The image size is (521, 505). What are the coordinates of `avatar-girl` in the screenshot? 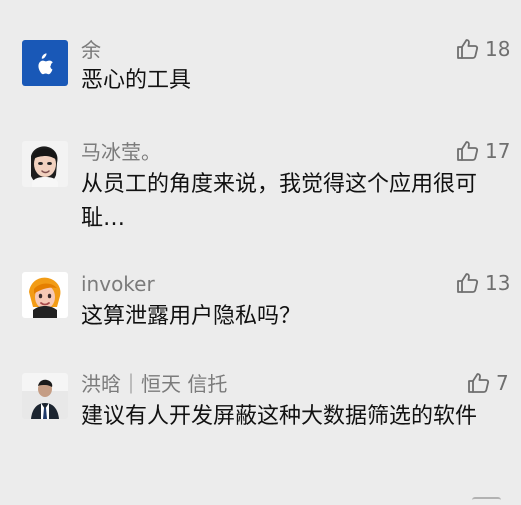 It's located at (45, 164).